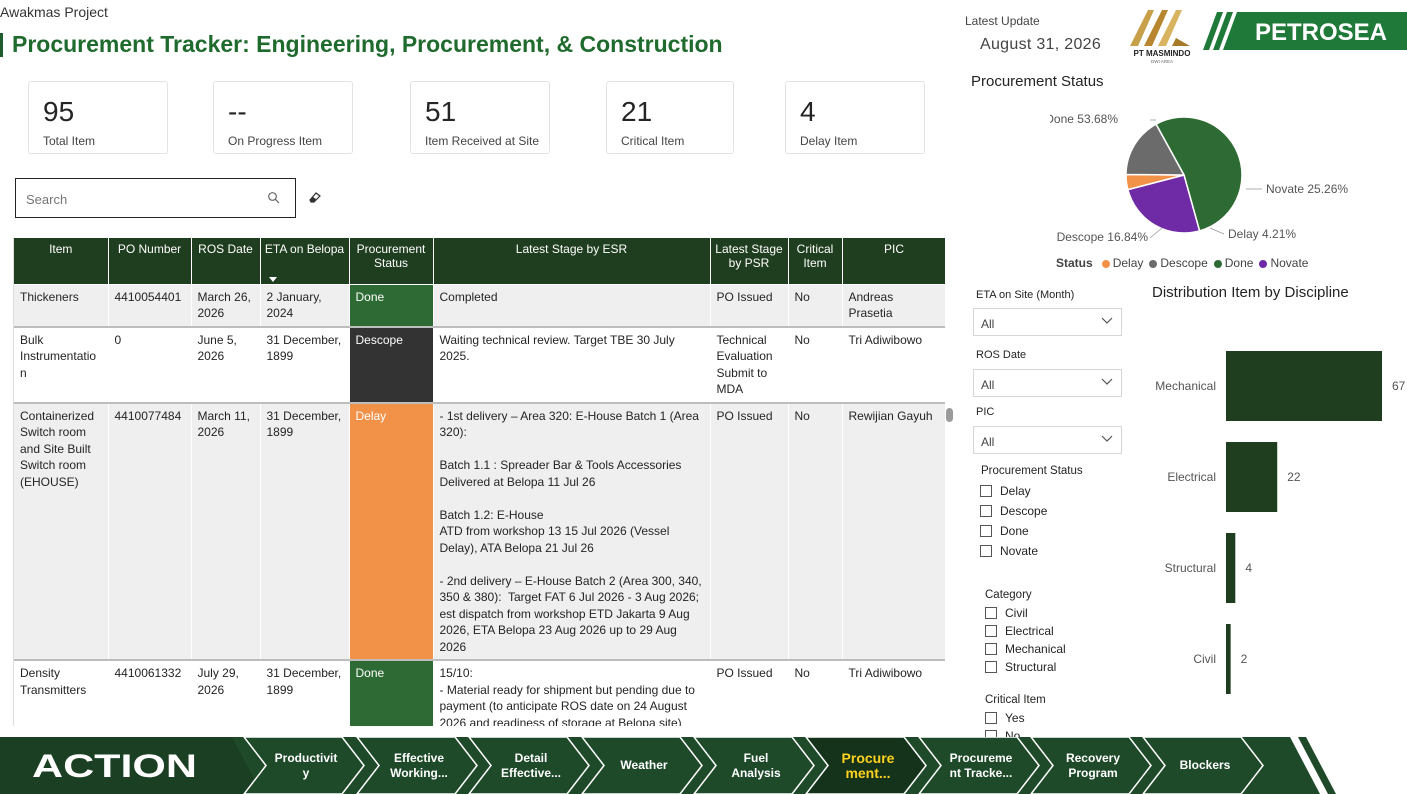  What do you see at coordinates (808, 111) in the screenshot?
I see `kpi-value: 4` at bounding box center [808, 111].